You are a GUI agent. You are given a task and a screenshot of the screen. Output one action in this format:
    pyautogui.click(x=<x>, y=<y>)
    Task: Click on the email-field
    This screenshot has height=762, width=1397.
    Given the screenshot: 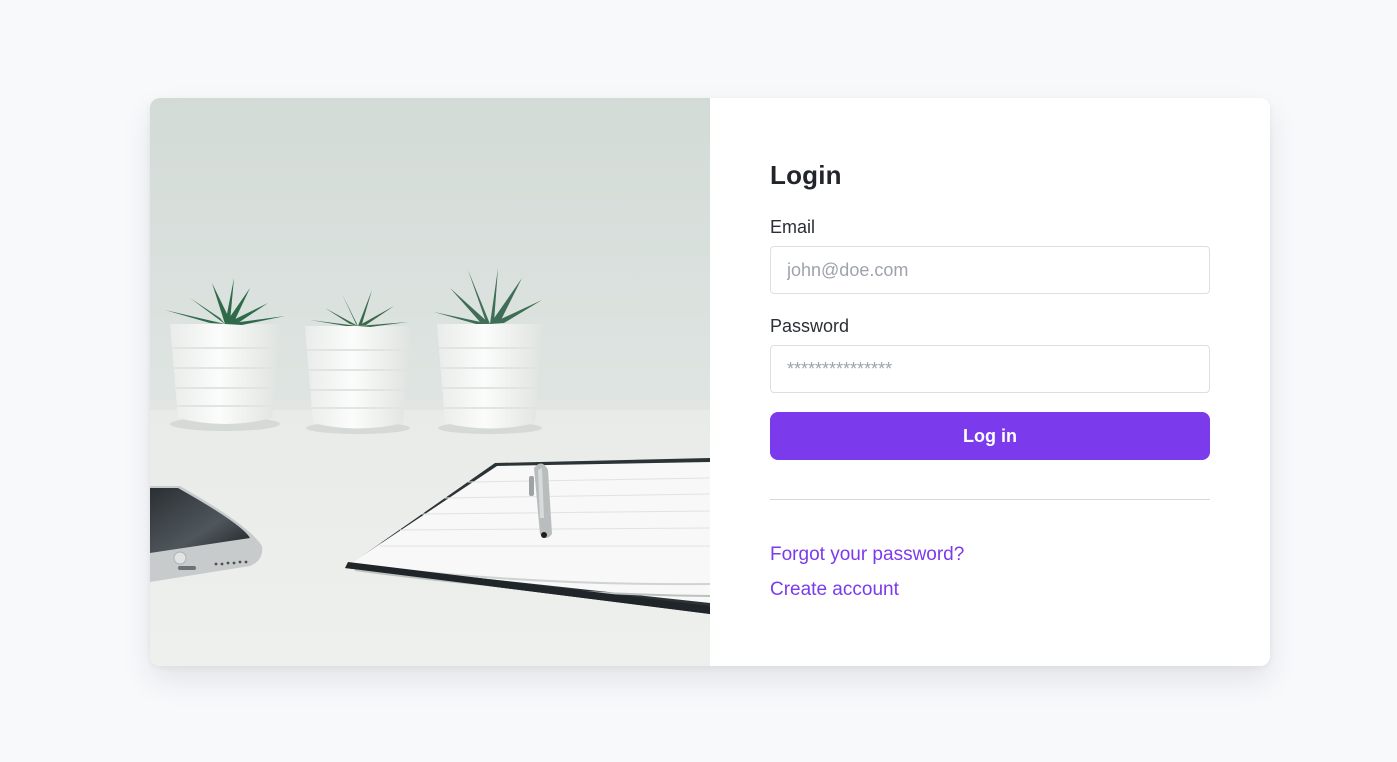 What is the action you would take?
    pyautogui.click(x=990, y=270)
    